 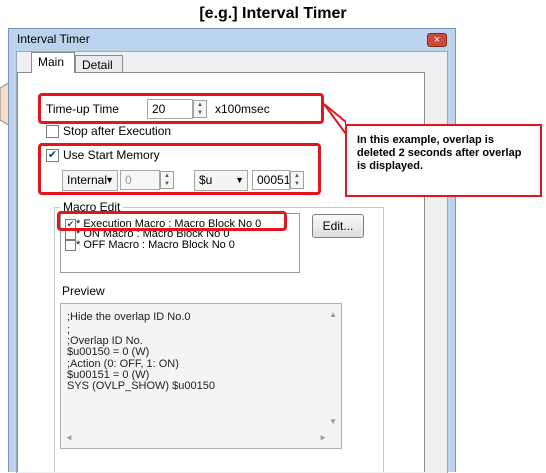 What do you see at coordinates (70, 245) in the screenshot?
I see `checkbox` at bounding box center [70, 245].